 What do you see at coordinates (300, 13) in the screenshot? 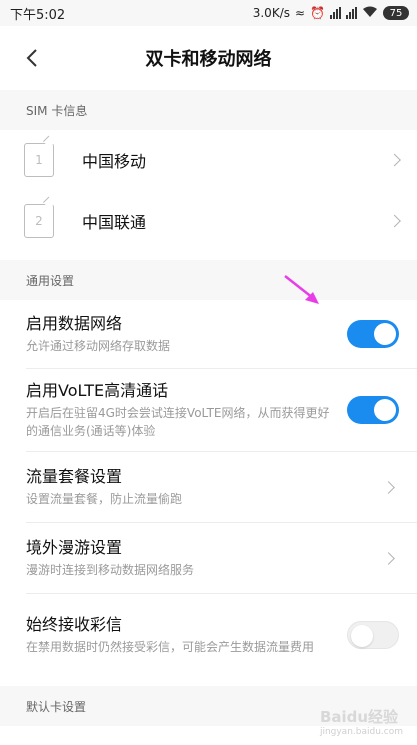
I see `vibrate-icon: ≈` at bounding box center [300, 13].